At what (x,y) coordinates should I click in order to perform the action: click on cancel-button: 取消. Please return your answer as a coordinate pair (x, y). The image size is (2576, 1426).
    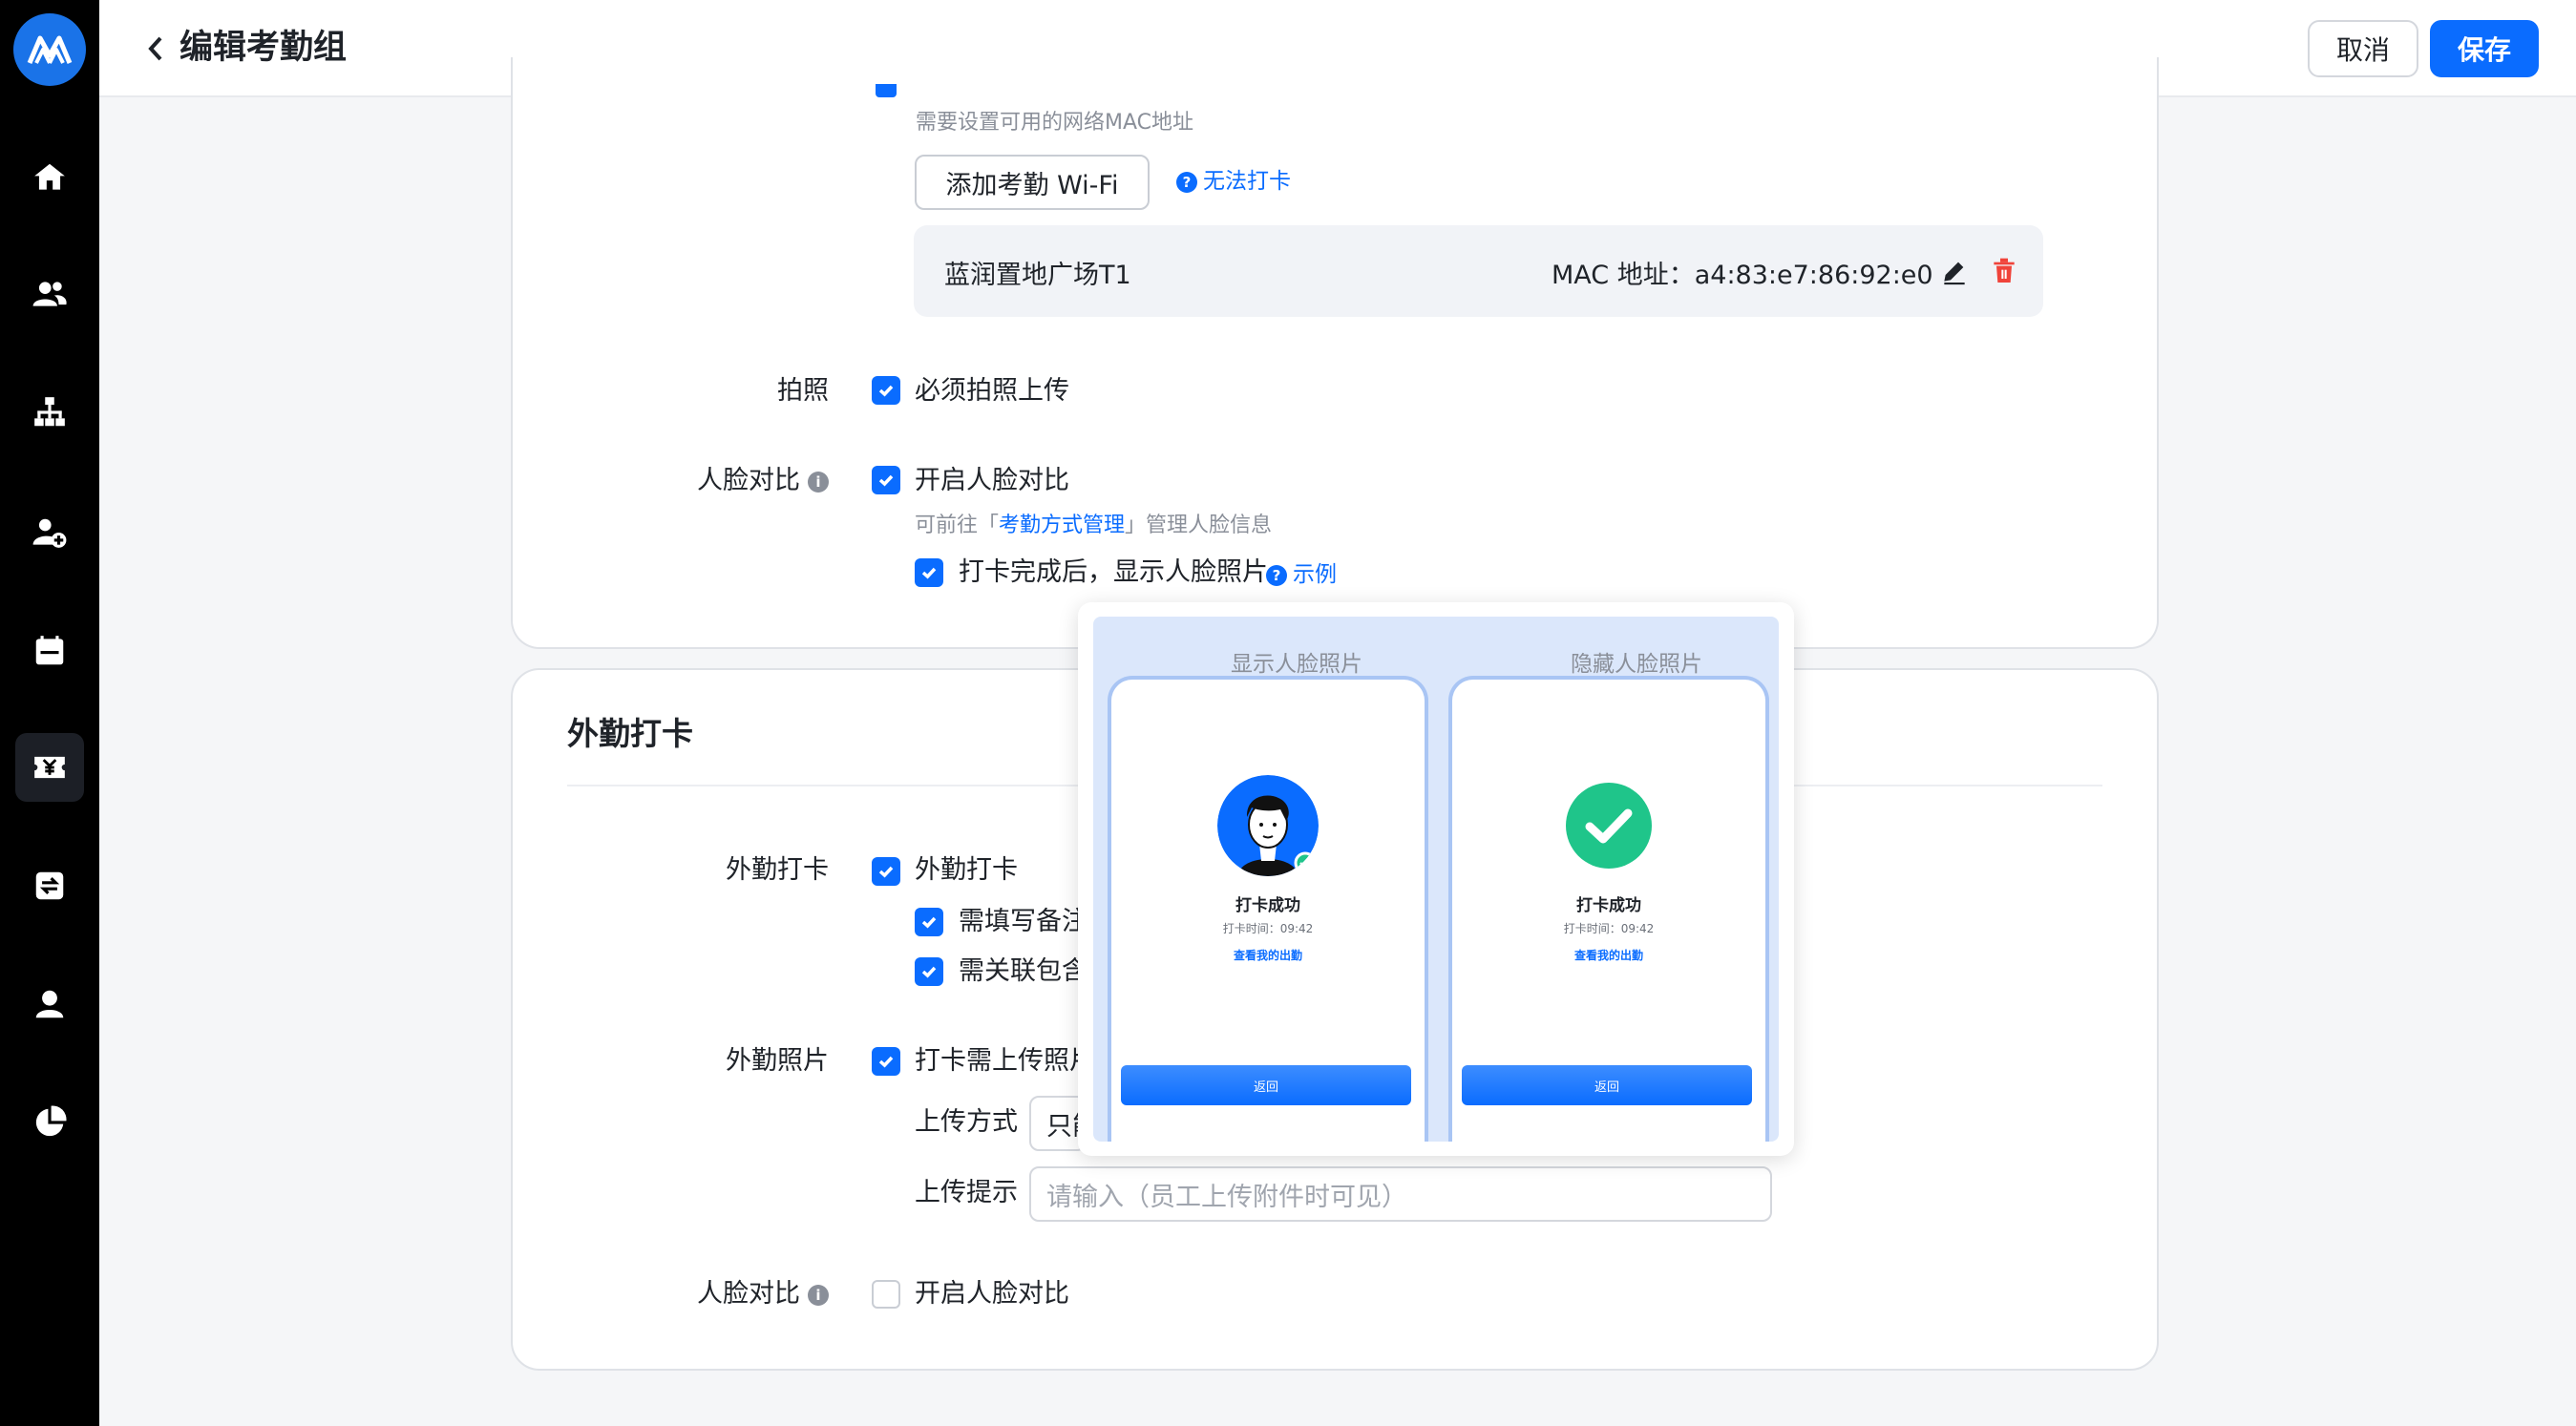
    Looking at the image, I should click on (2363, 48).